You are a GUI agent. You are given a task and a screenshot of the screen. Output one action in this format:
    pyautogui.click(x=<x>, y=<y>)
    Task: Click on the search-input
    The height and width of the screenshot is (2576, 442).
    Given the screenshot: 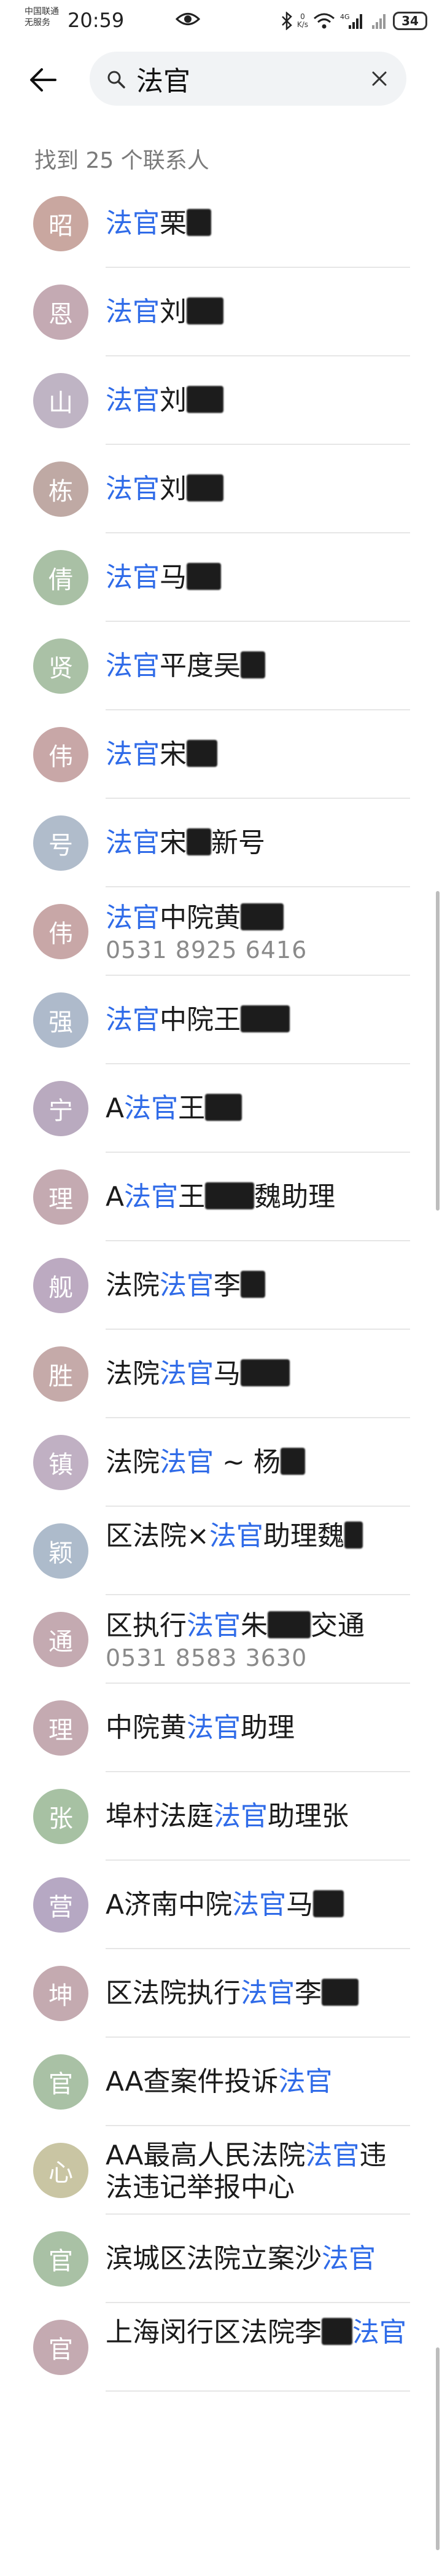 What is the action you would take?
    pyautogui.click(x=247, y=78)
    